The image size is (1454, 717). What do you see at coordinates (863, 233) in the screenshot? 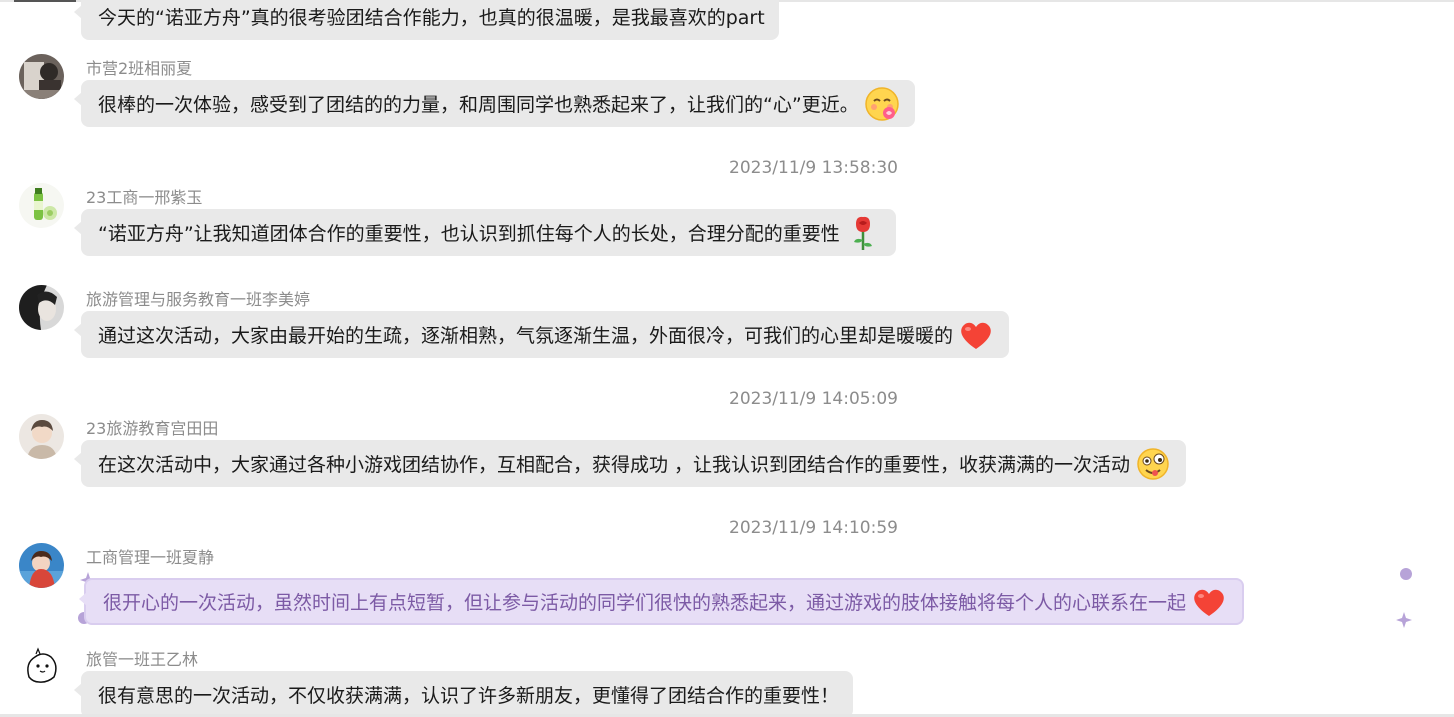
I see `rose-icon` at bounding box center [863, 233].